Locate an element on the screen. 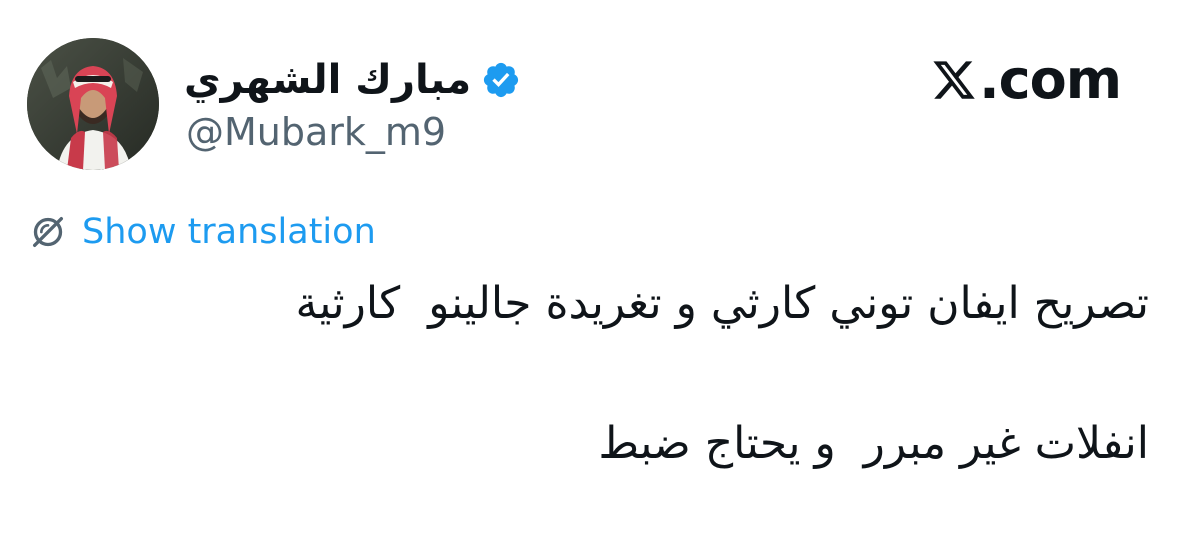 The image size is (1179, 538). translate-icon is located at coordinates (48, 232).